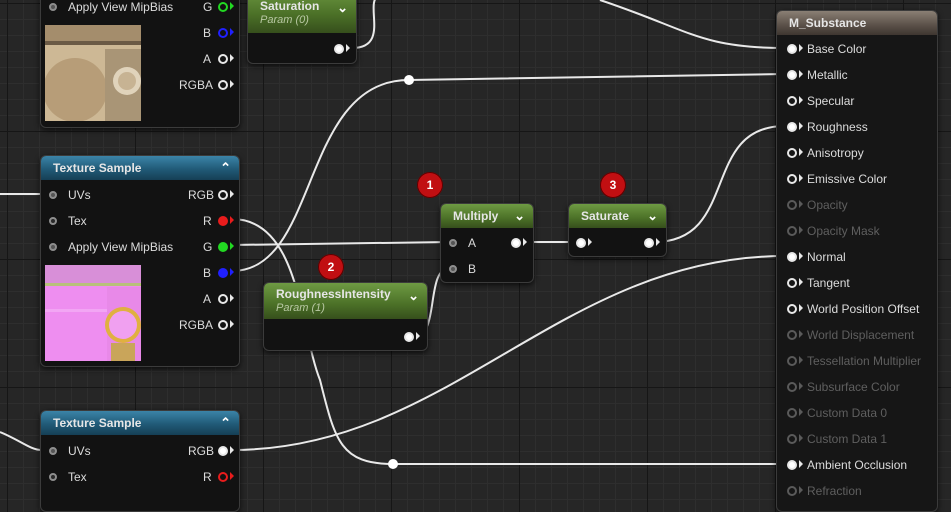 This screenshot has width=951, height=512. I want to click on material-pin-row: Roughness, so click(857, 127).